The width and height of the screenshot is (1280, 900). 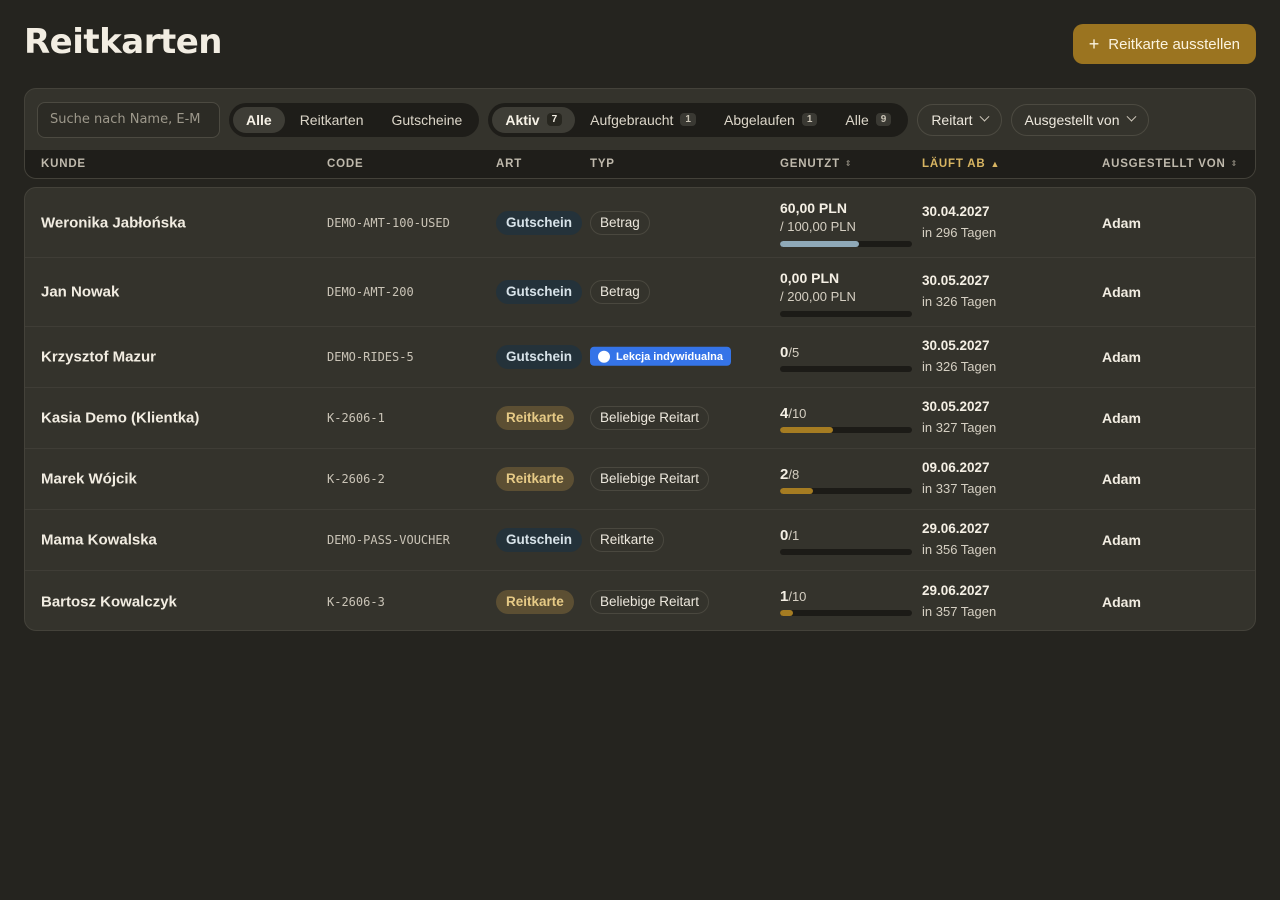 I want to click on page-title: Reitkarten, so click(x=123, y=42).